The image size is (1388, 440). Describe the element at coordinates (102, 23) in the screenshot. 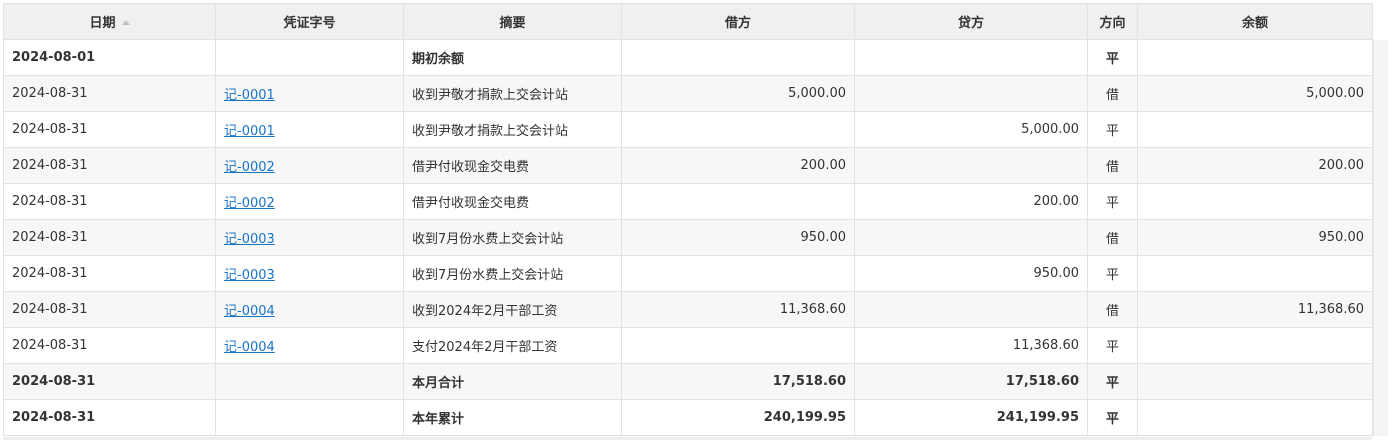

I see `column-header-label: 日期` at that location.